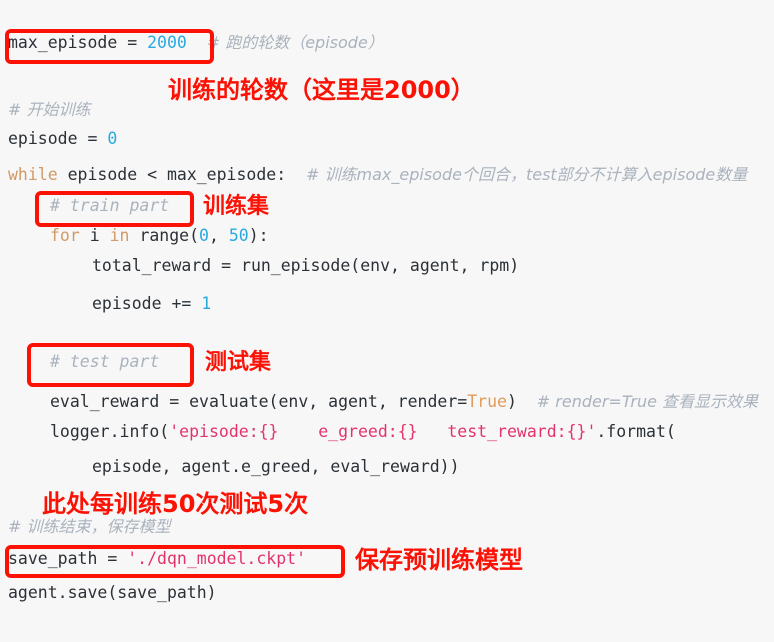  Describe the element at coordinates (487, 401) in the screenshot. I see `code-token: True` at that location.